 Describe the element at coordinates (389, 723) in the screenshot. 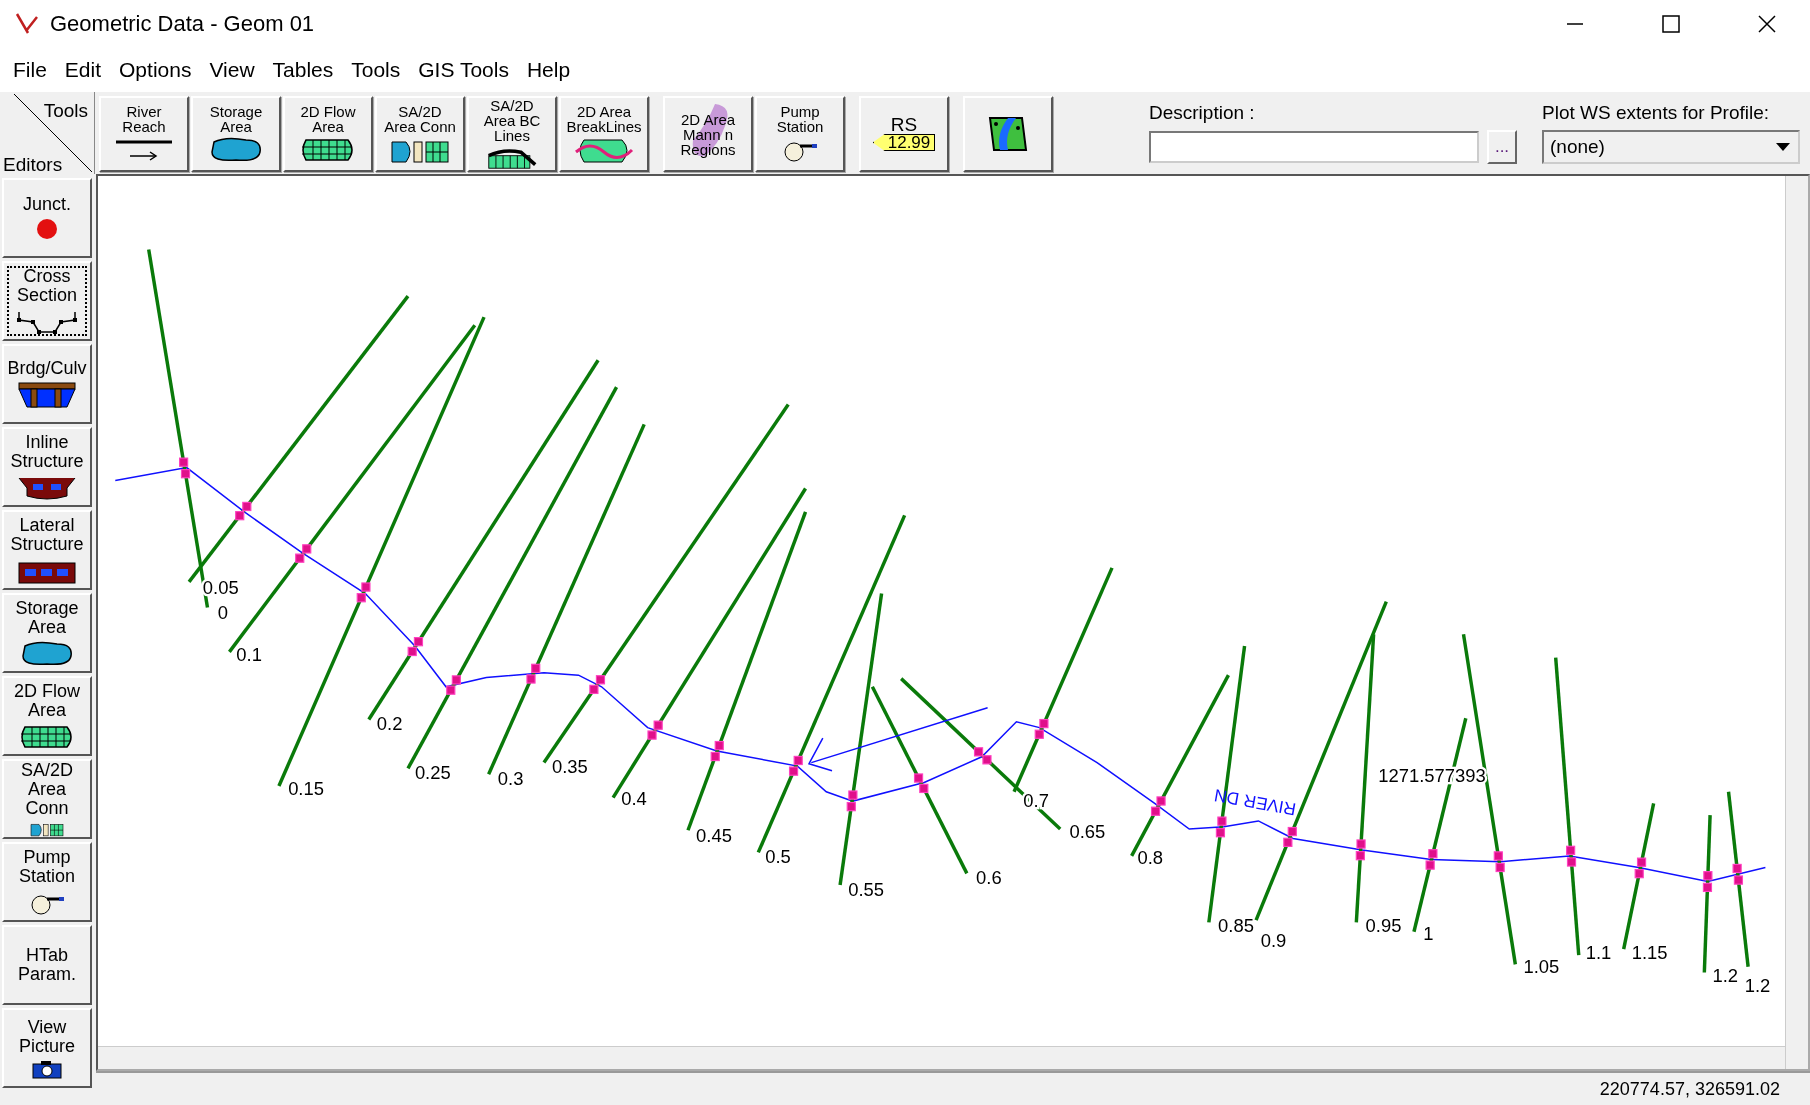

I see `station-label: 0.2` at that location.